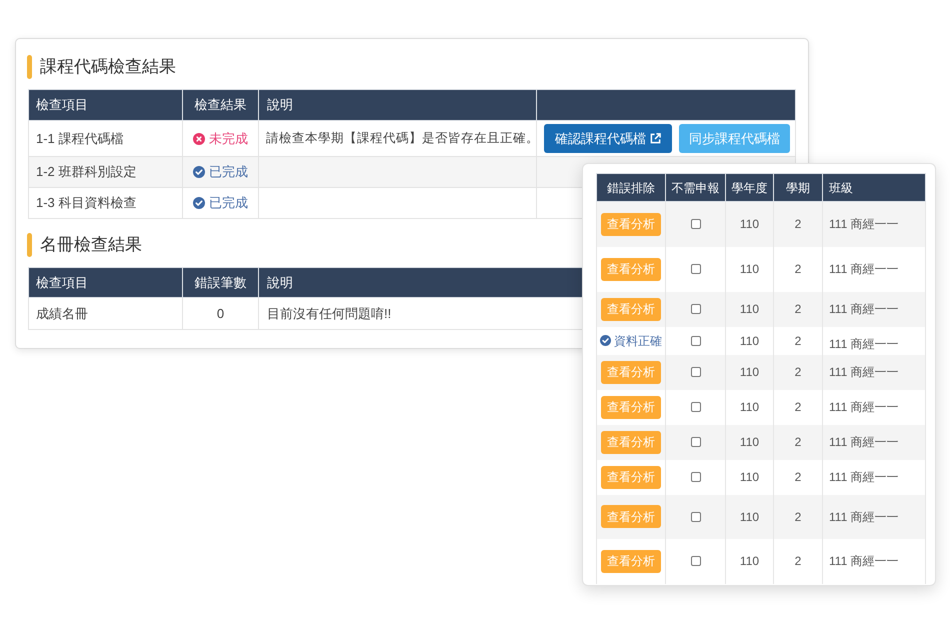 The height and width of the screenshot is (629, 950). Describe the element at coordinates (655, 138) in the screenshot. I see `external-link-icon` at that location.